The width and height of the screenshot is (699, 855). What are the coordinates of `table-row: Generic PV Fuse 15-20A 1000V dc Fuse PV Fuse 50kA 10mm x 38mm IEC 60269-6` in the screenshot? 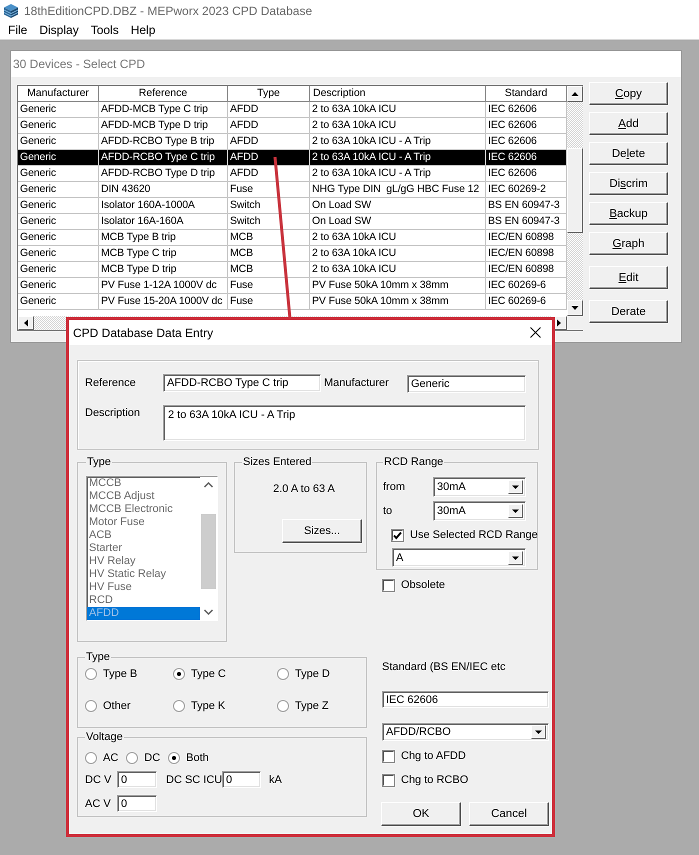 It's located at (292, 302).